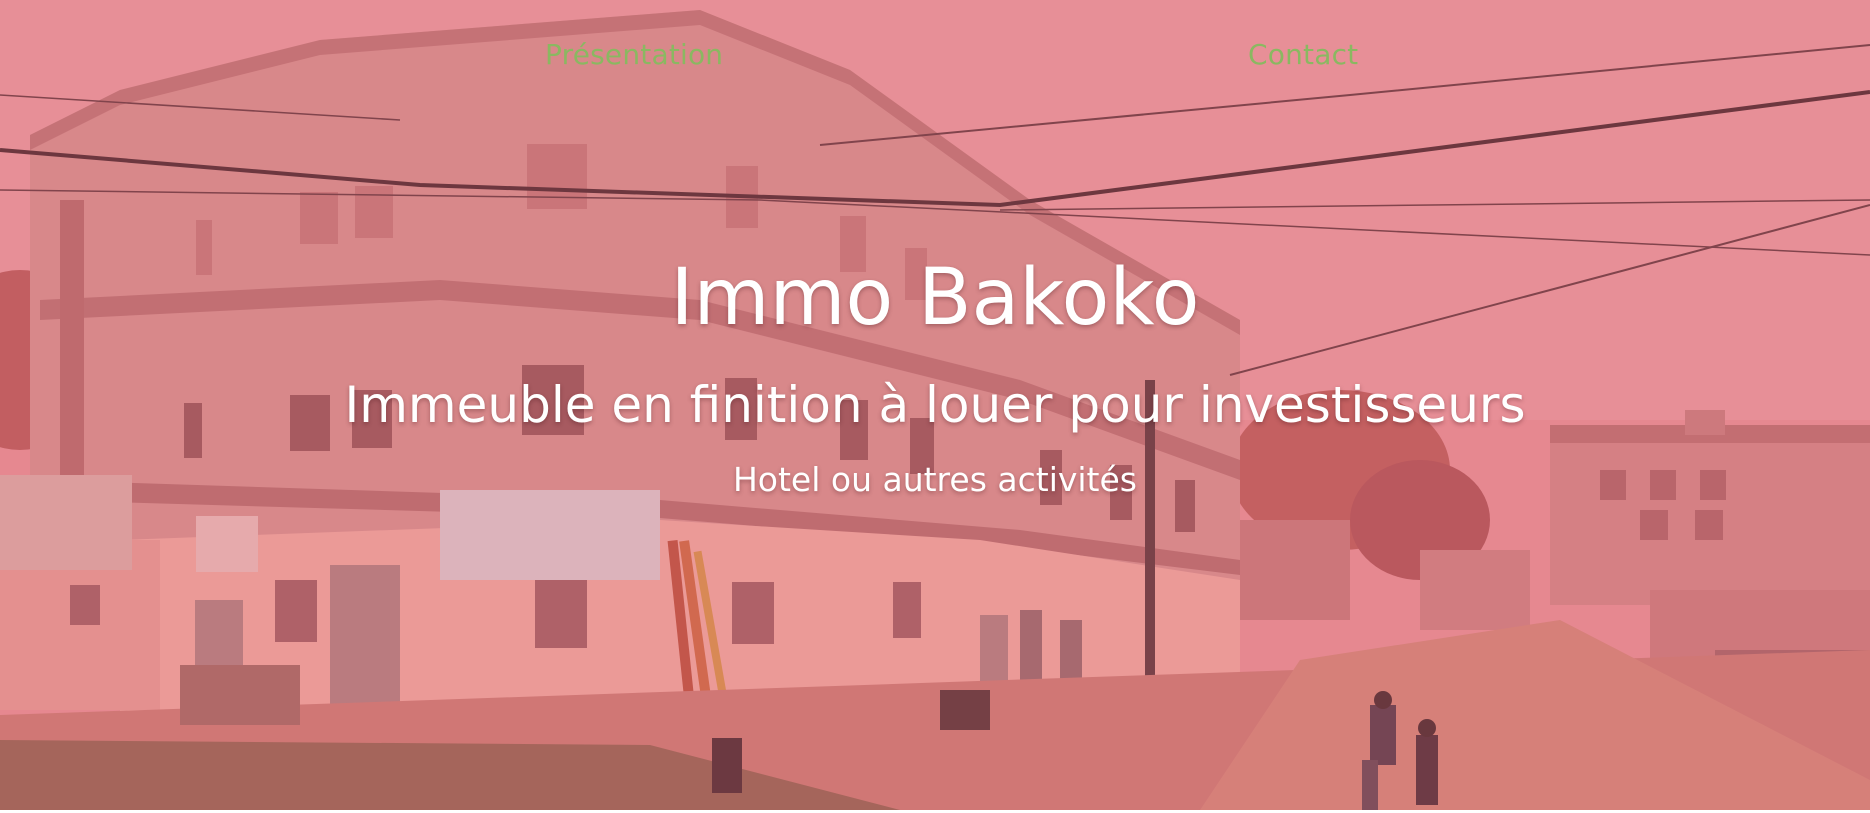 This screenshot has width=1870, height=813. What do you see at coordinates (934, 479) in the screenshot?
I see `hero-tagline: Hotel ou autres activités` at bounding box center [934, 479].